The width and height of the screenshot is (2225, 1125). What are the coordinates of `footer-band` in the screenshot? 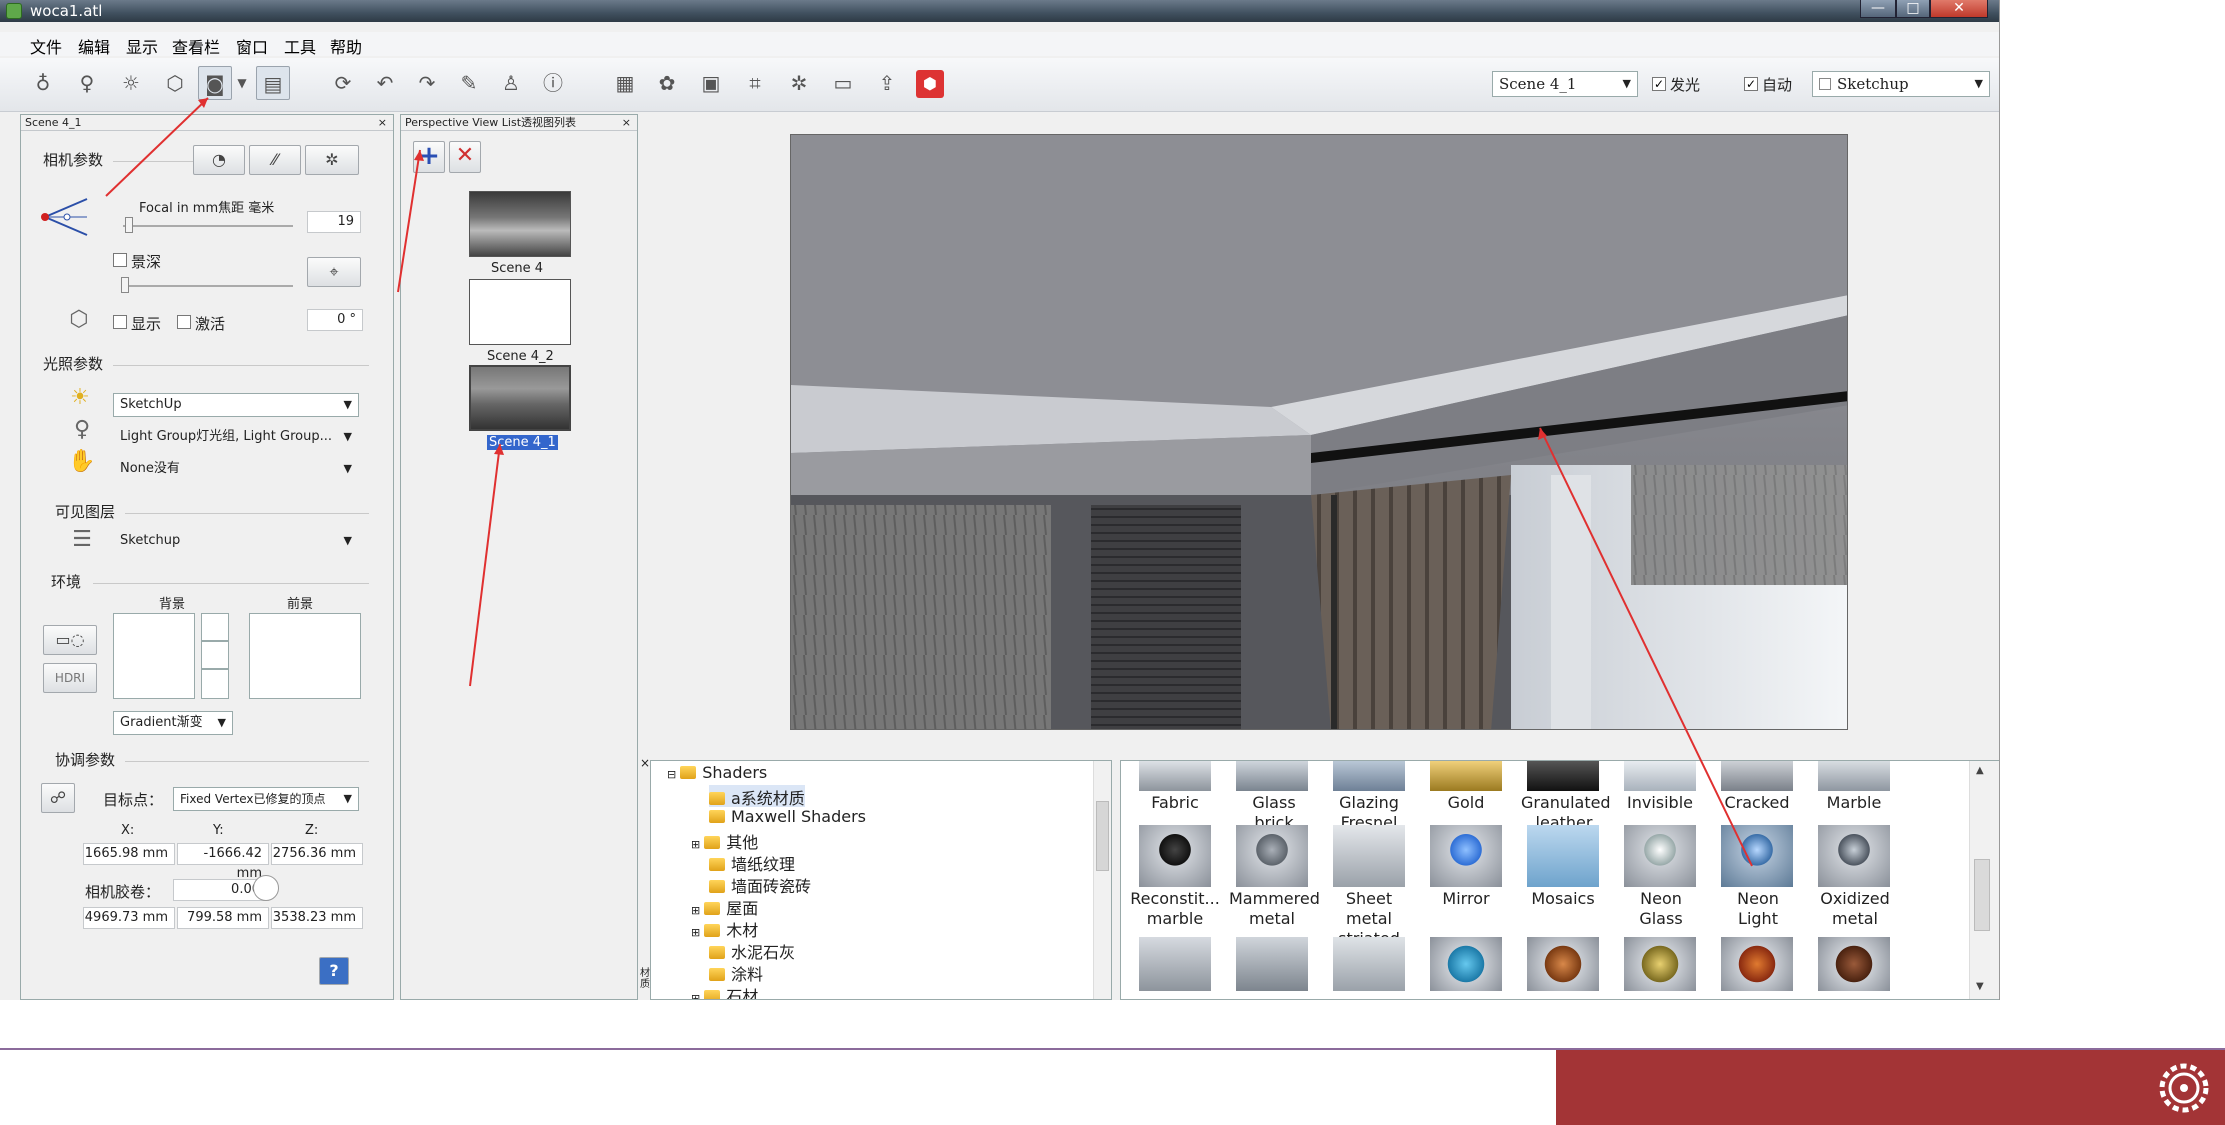 It's located at (1890, 1087).